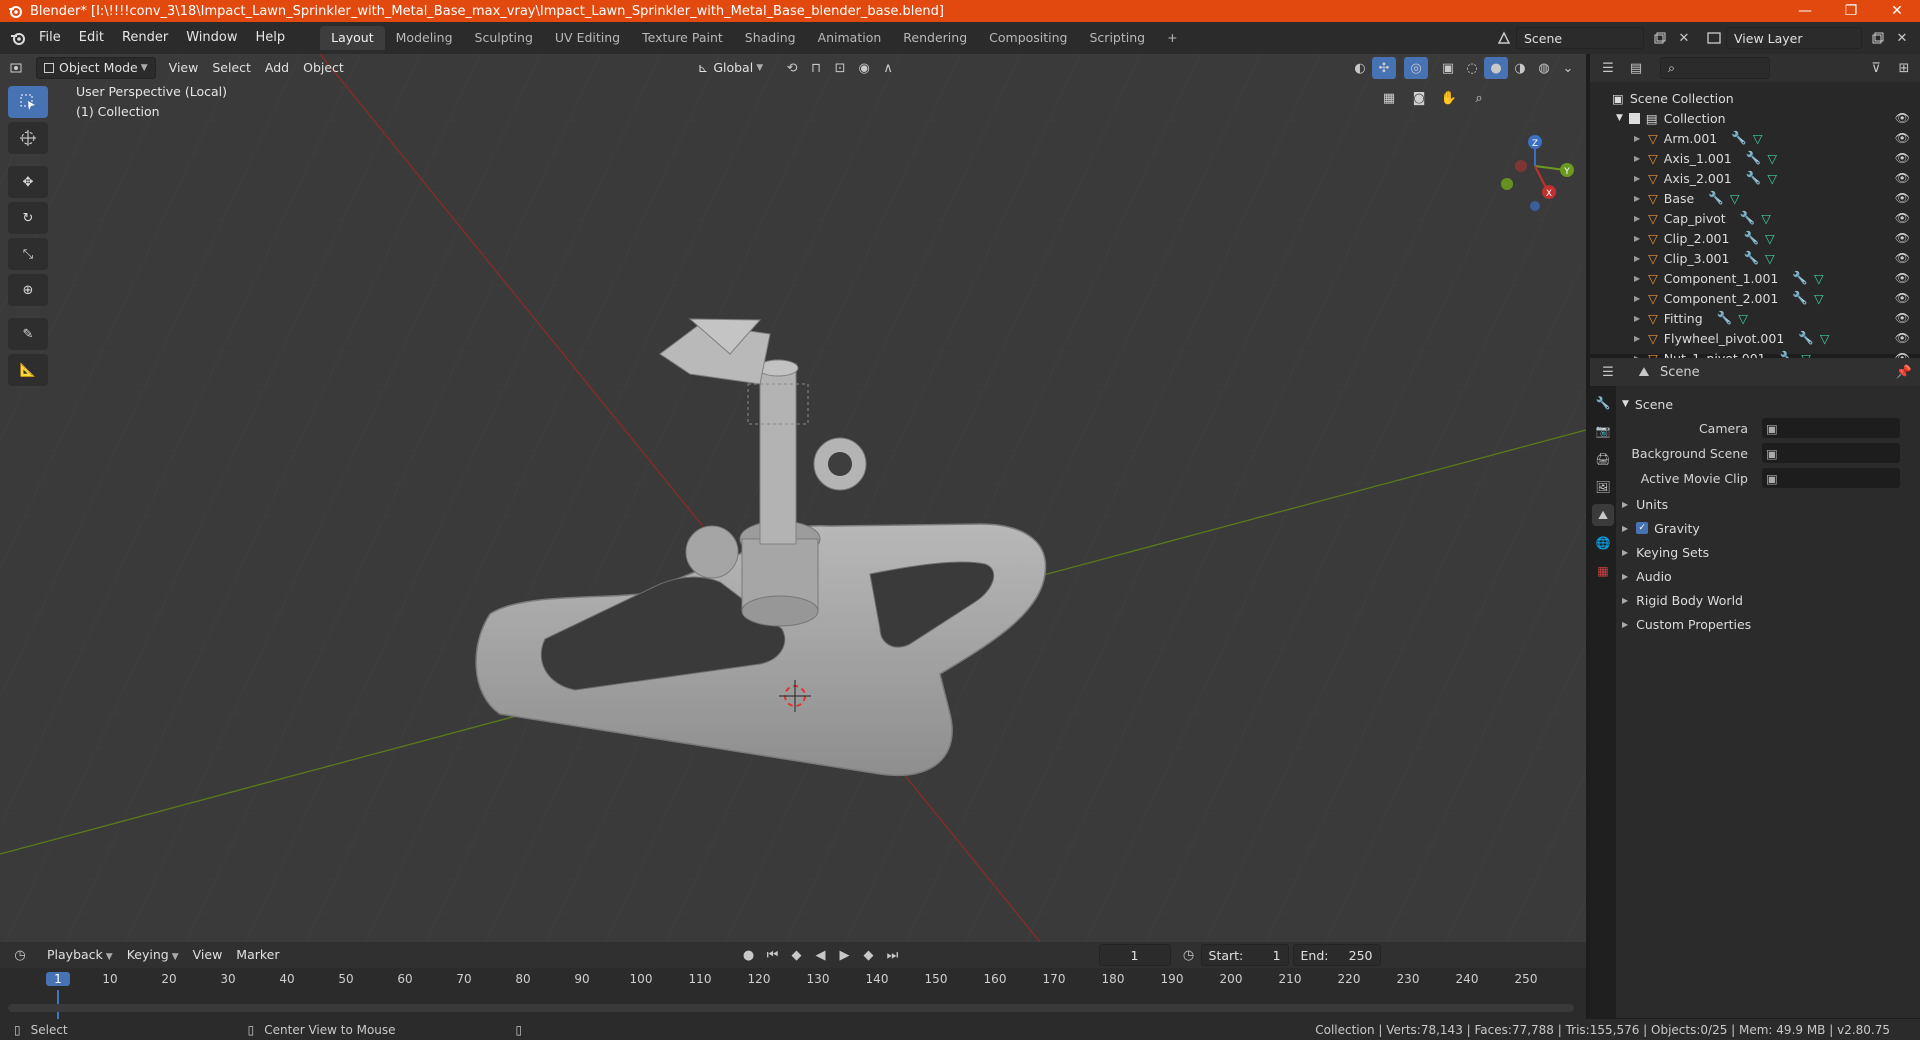 Image resolution: width=1920 pixels, height=1040 pixels. I want to click on solid-shading-icon: ●, so click(1496, 68).